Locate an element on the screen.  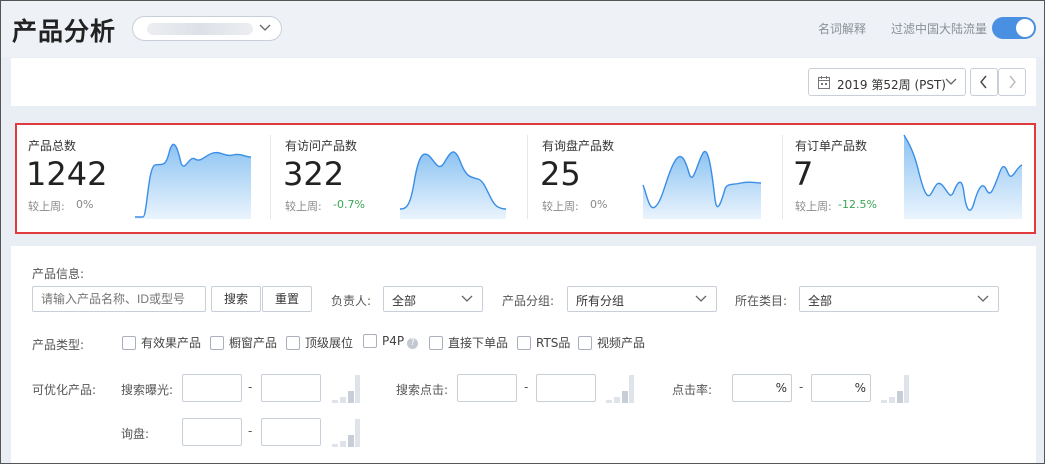
category-label: 所在类目: is located at coordinates (761, 301).